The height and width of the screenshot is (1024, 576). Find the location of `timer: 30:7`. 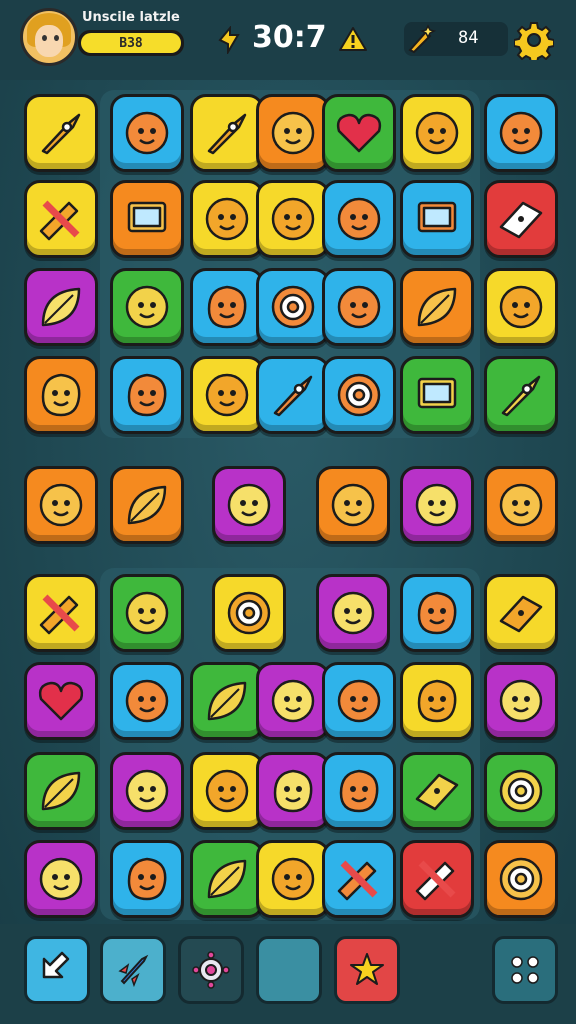

timer: 30:7 is located at coordinates (289, 37).